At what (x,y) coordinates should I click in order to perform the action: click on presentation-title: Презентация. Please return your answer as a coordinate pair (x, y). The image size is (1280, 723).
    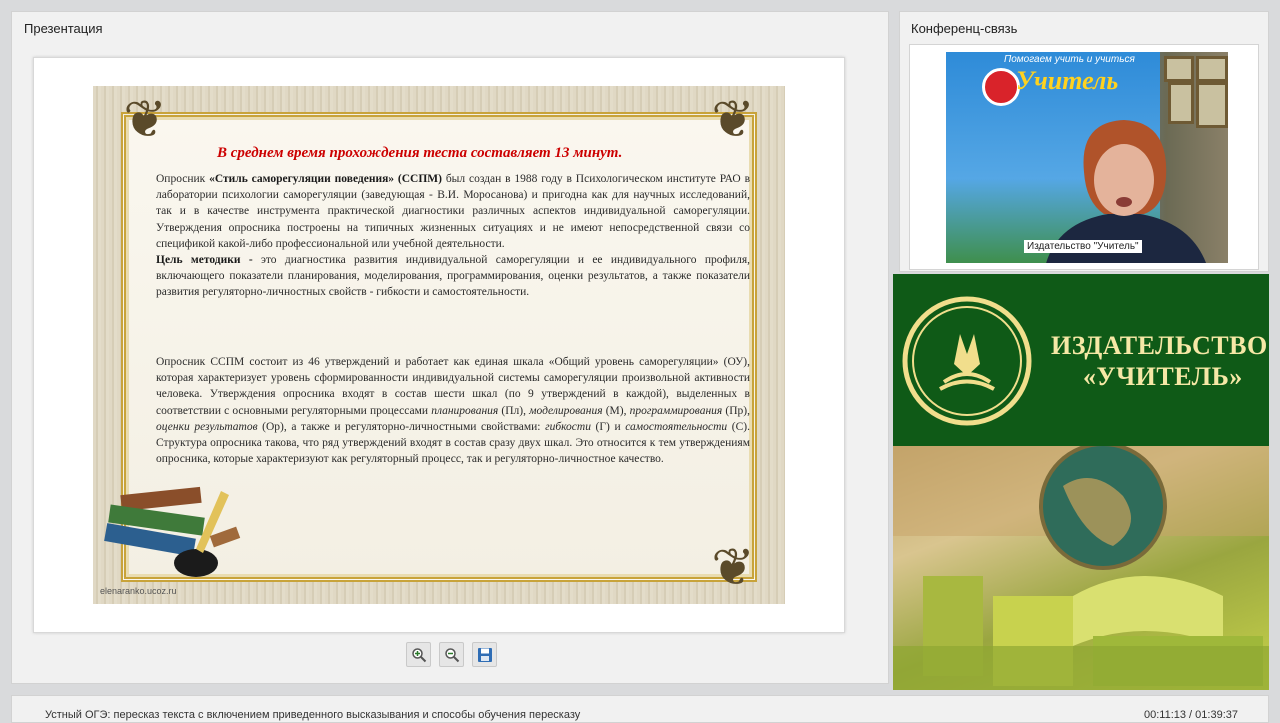
    Looking at the image, I should click on (63, 28).